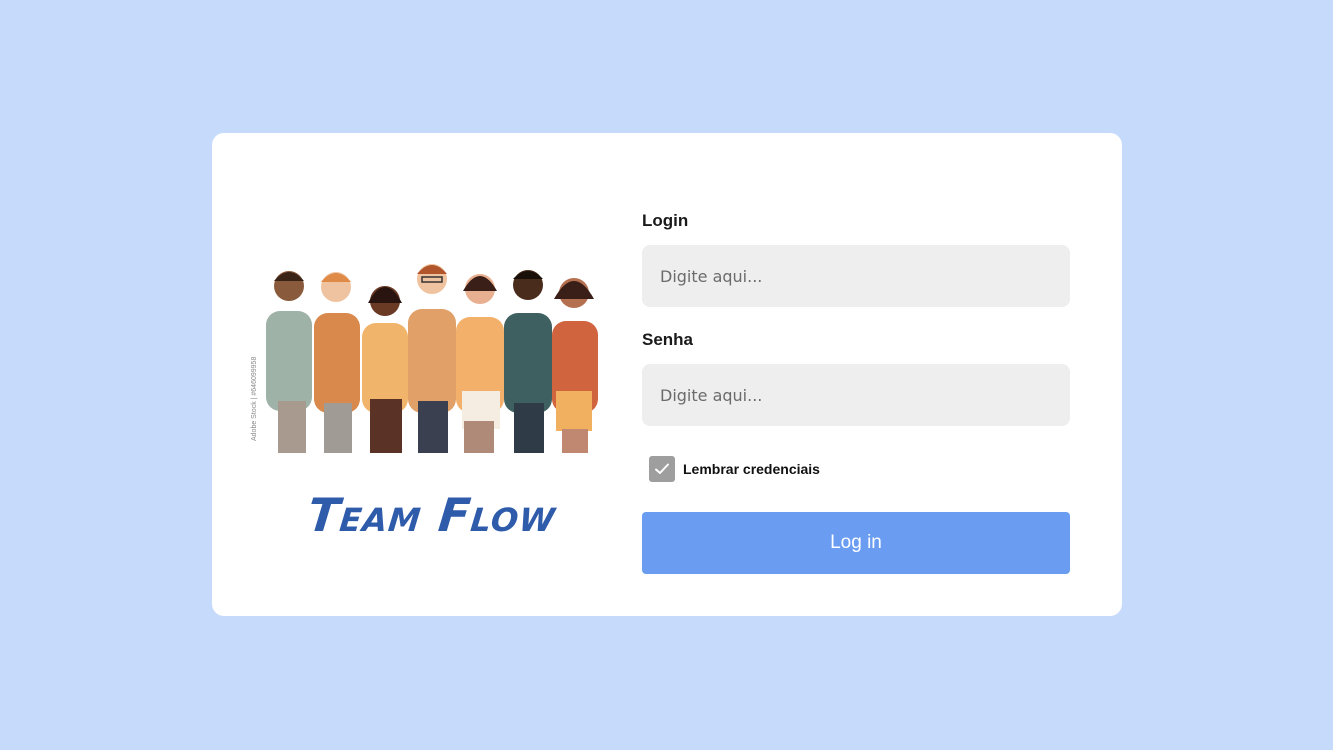 Image resolution: width=1333 pixels, height=750 pixels. I want to click on password-input, so click(856, 395).